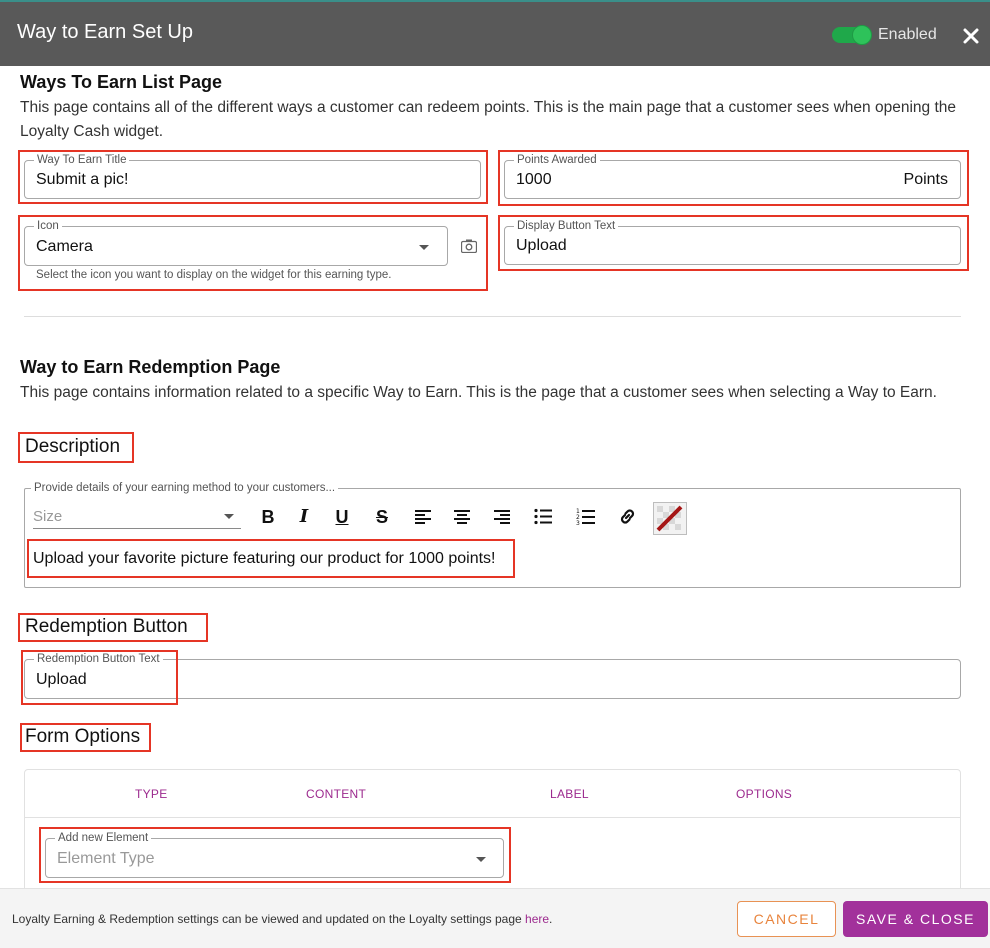 The image size is (990, 948). What do you see at coordinates (82, 160) in the screenshot?
I see `field-label: Way To Earn Title` at bounding box center [82, 160].